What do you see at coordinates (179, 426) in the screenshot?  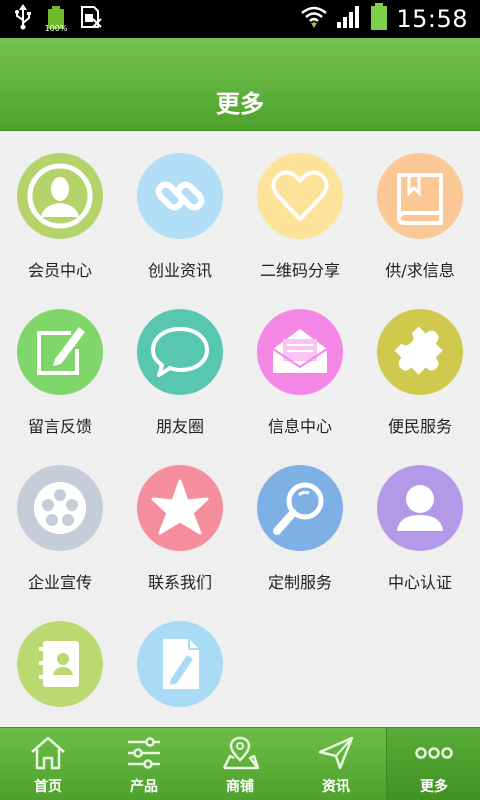 I see `menu-item-label: 朋友圈` at bounding box center [179, 426].